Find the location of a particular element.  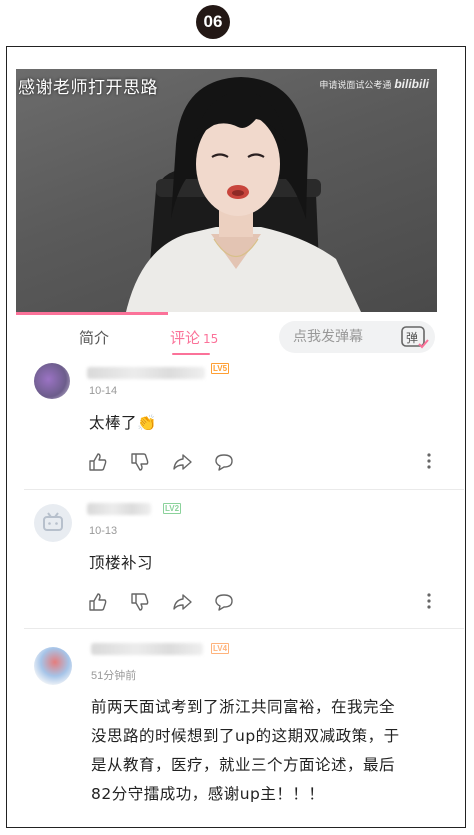

tab-intro: 简介 is located at coordinates (94, 337).